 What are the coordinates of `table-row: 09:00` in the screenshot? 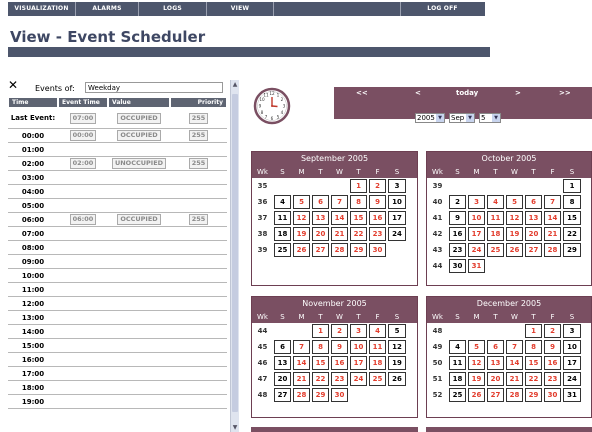 It's located at (117, 262).